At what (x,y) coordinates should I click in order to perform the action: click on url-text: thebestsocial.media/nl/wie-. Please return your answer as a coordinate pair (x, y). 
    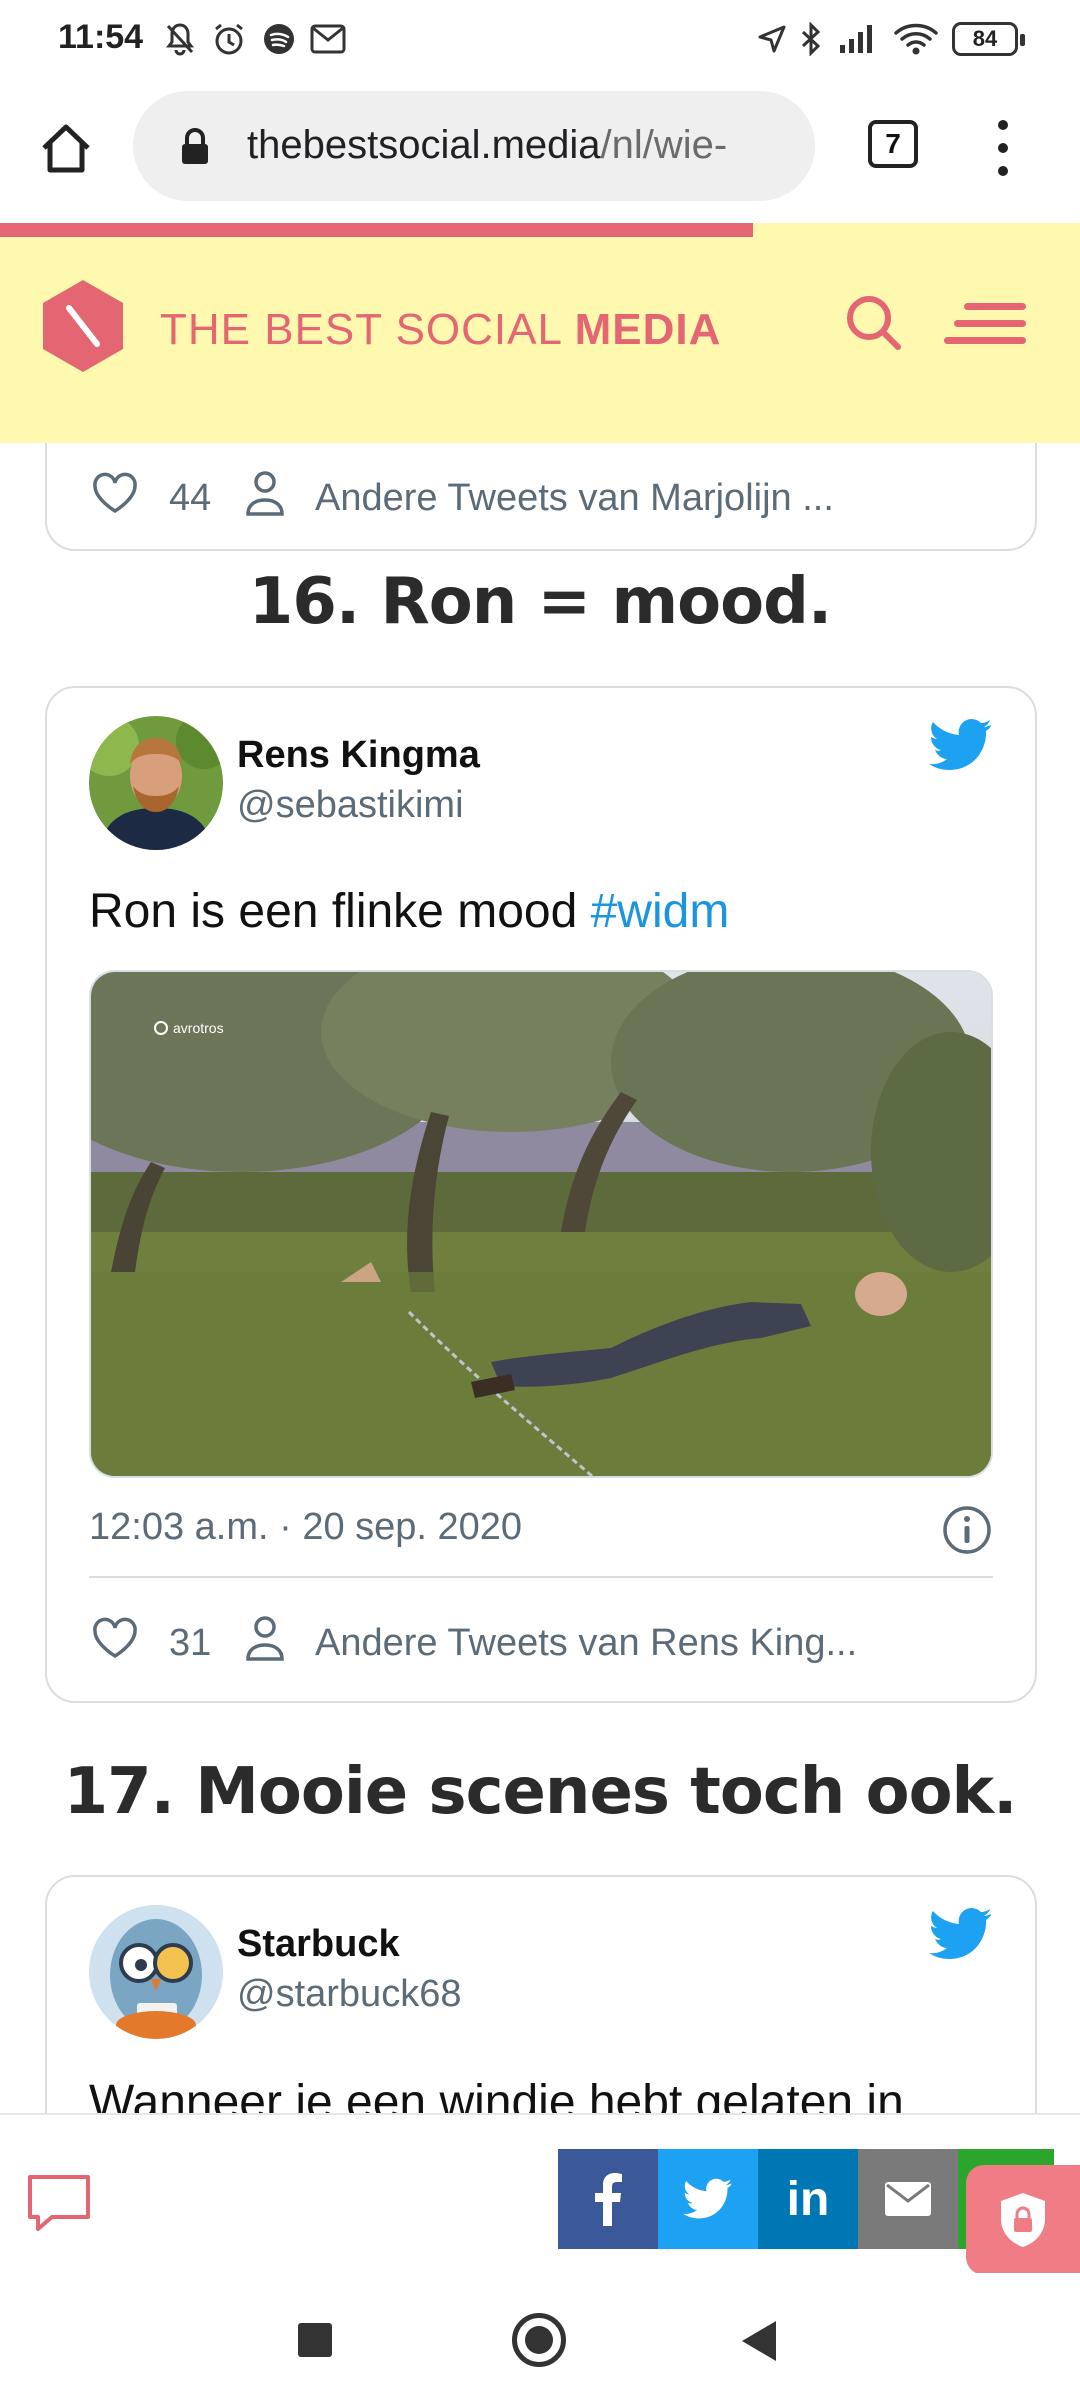
    Looking at the image, I should click on (524, 145).